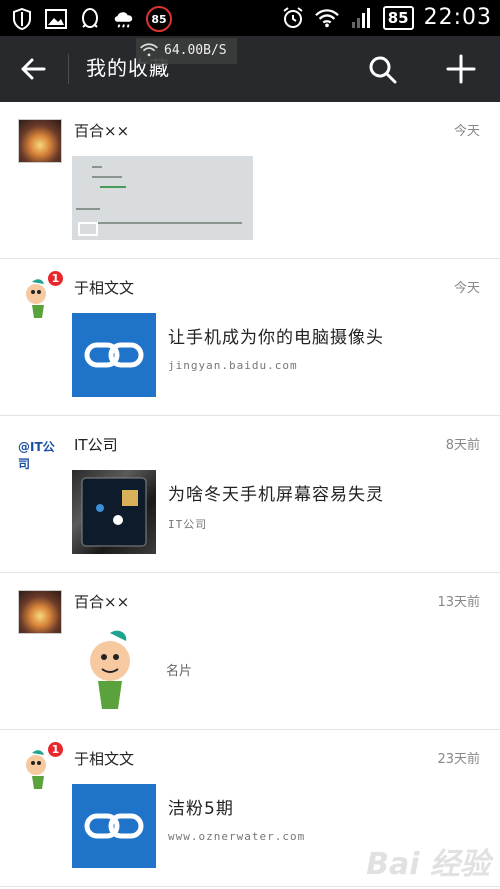  Describe the element at coordinates (162, 198) in the screenshot. I see `image-thumbnail` at that location.